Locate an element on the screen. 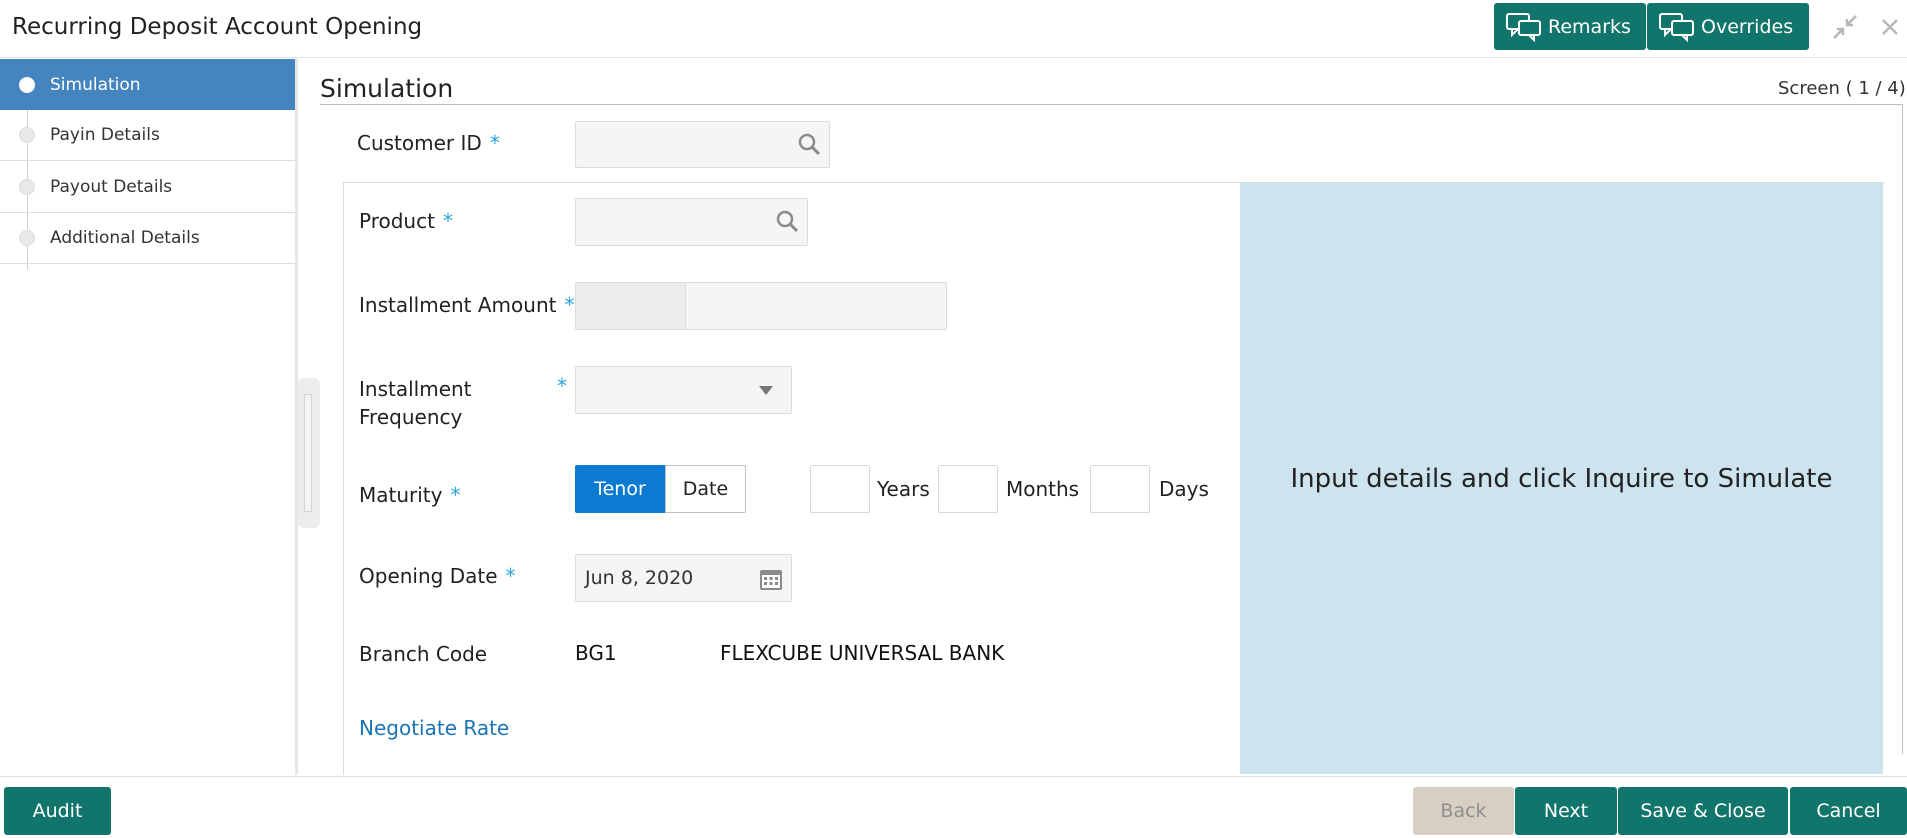 The image size is (1907, 838). save-close-button: Save & Close is located at coordinates (1703, 811).